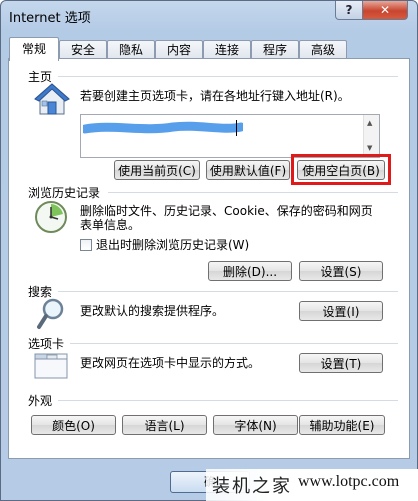 Image resolution: width=418 pixels, height=501 pixels. I want to click on history-settings-button: 设置(S), so click(341, 271).